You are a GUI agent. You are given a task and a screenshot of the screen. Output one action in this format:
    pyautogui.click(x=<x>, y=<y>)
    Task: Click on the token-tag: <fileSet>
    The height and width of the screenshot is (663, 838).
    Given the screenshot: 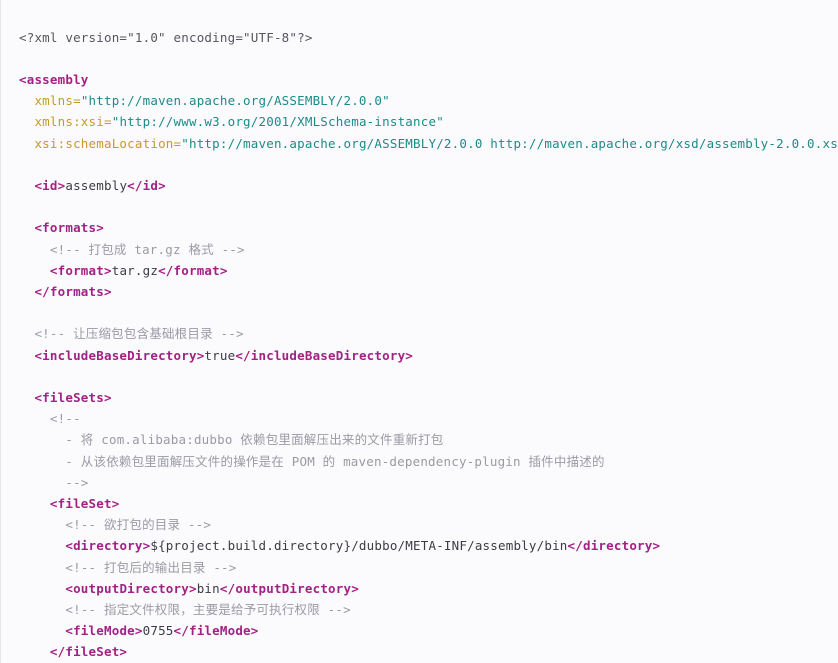 What is the action you would take?
    pyautogui.click(x=84, y=503)
    